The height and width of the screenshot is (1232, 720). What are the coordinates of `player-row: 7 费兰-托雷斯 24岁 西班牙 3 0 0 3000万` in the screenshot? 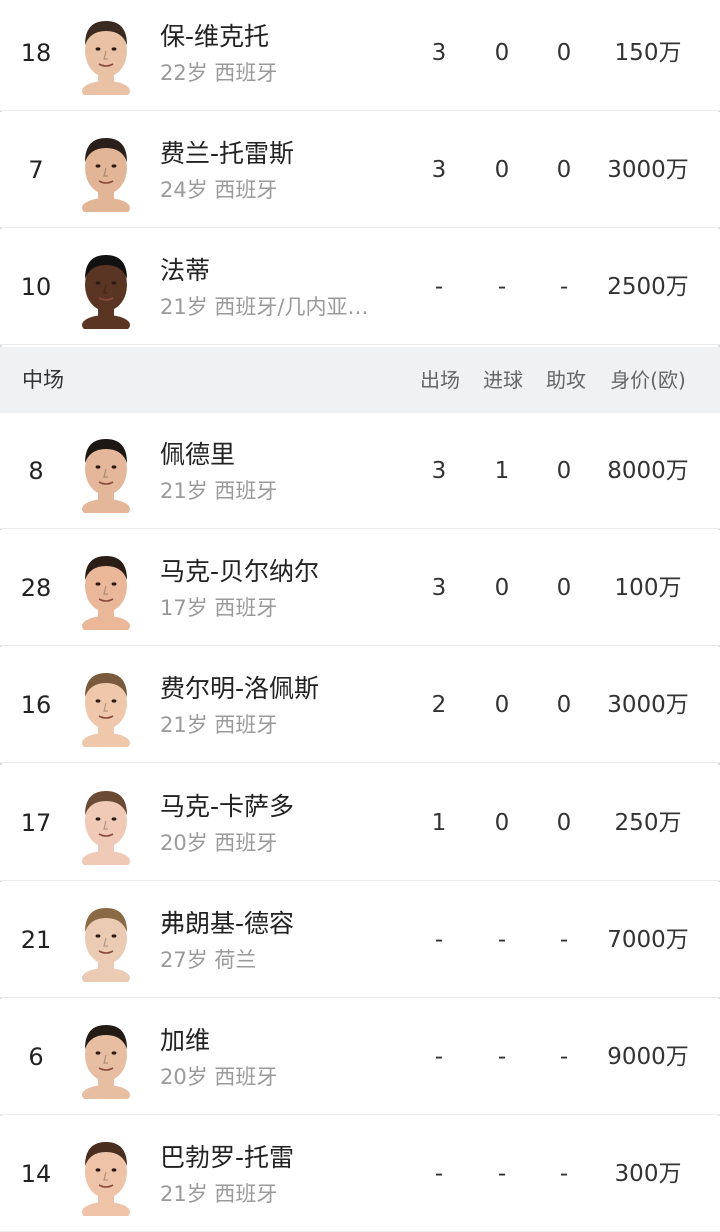 It's located at (360, 170).